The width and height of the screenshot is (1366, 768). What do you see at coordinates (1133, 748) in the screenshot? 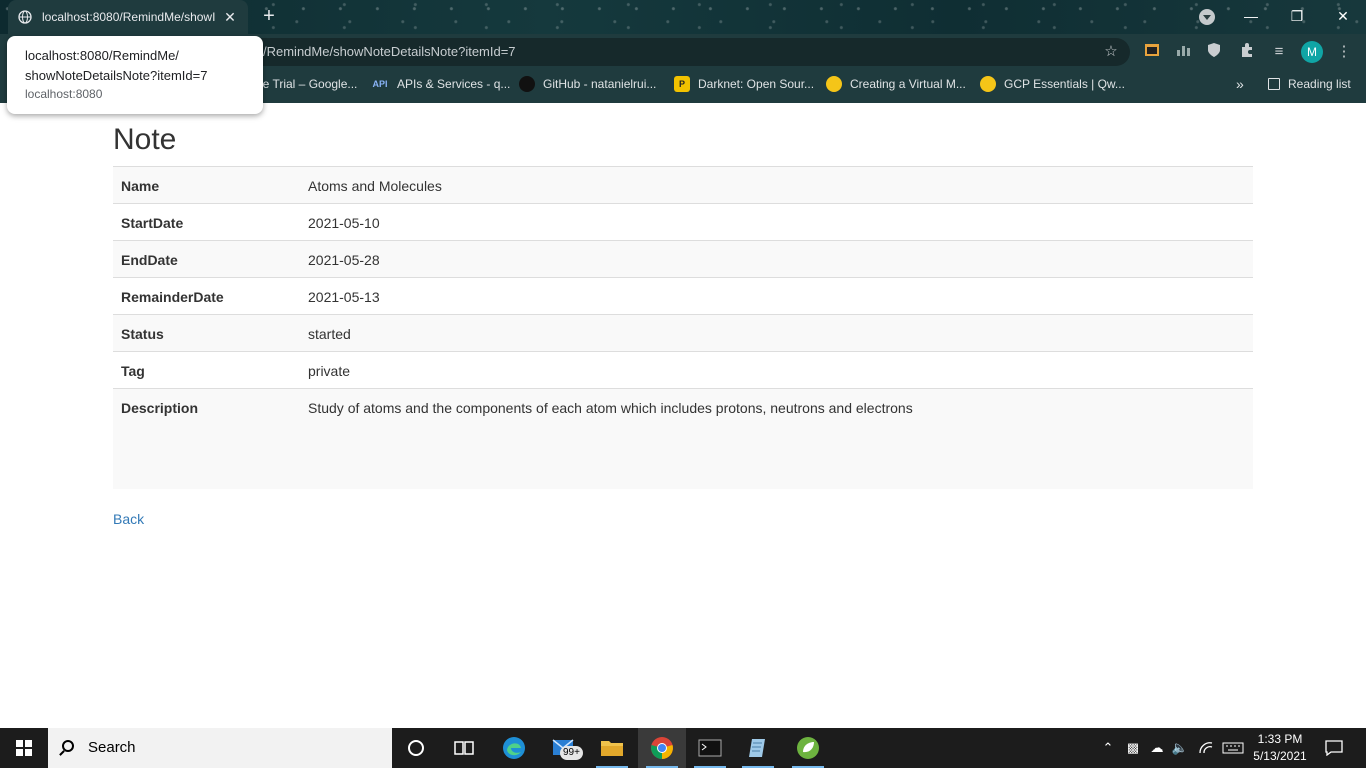
I see `tray-network-adapter-icon: ▩` at bounding box center [1133, 748].